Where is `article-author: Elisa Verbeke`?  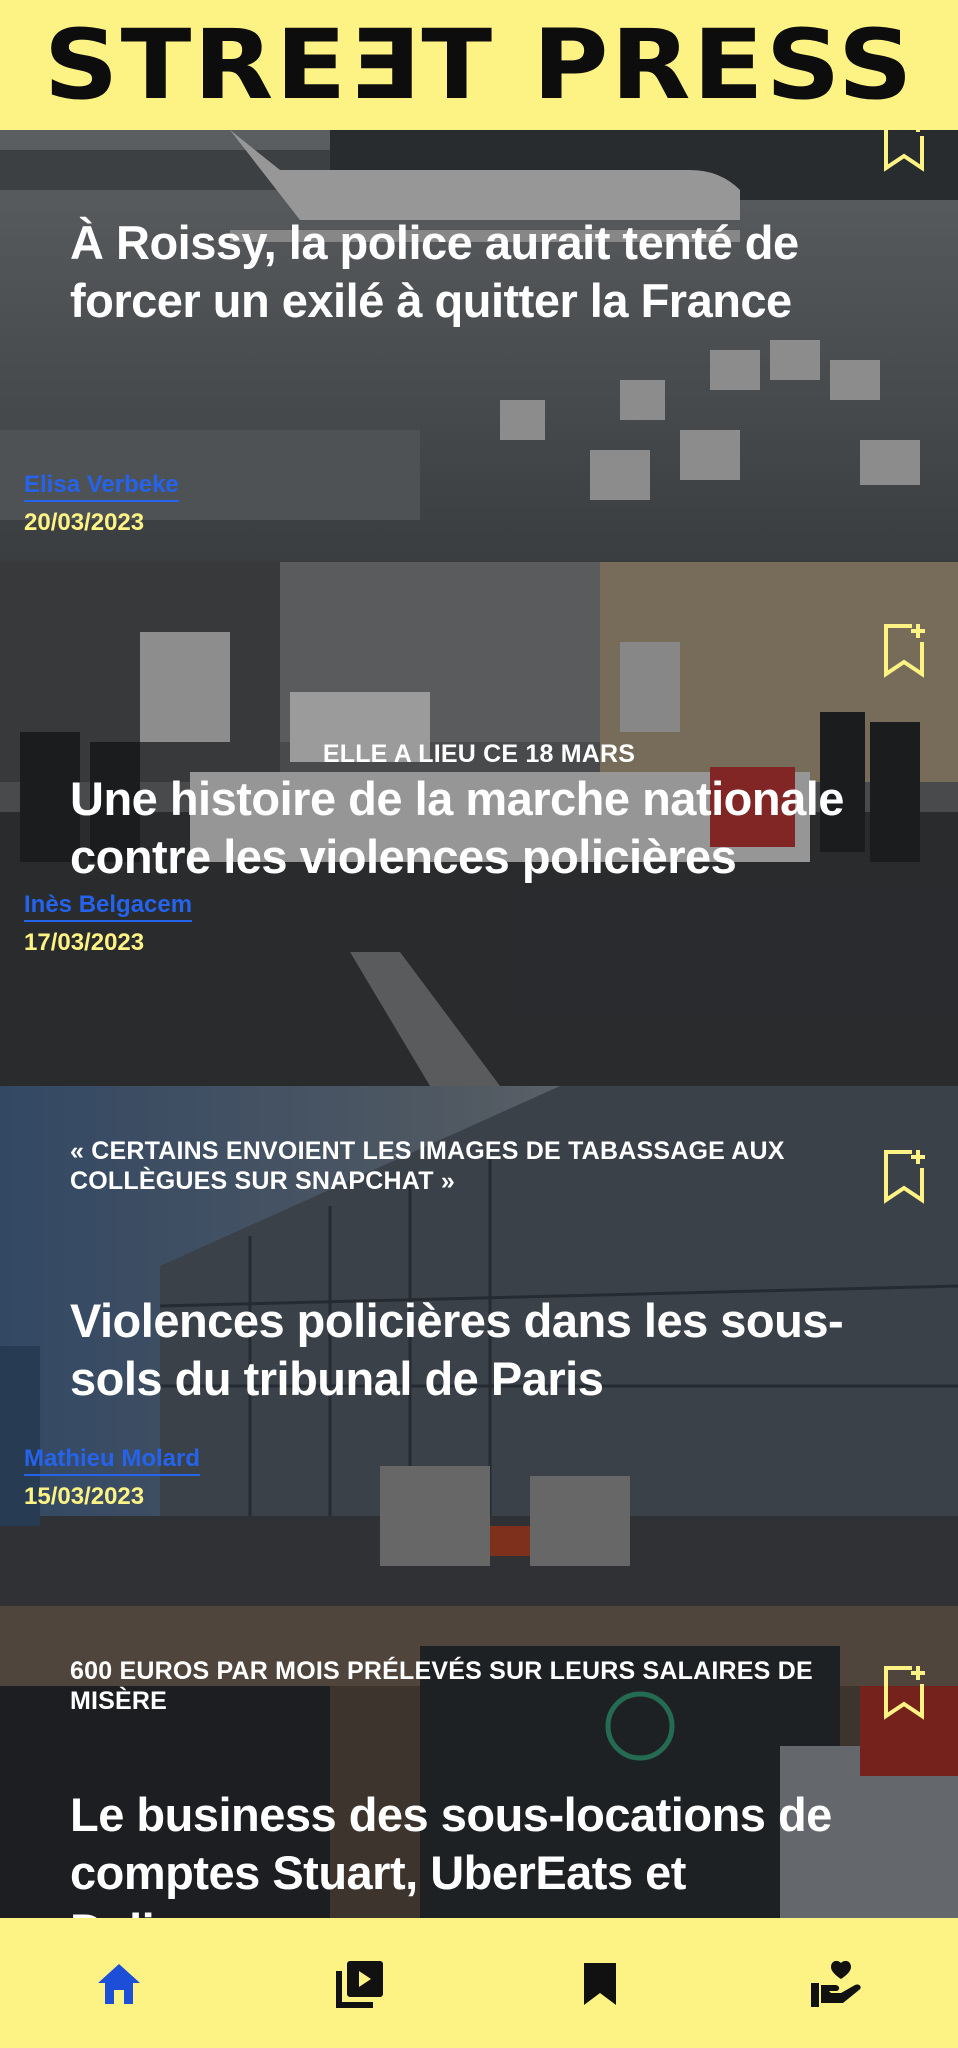 article-author: Elisa Verbeke is located at coordinates (101, 486).